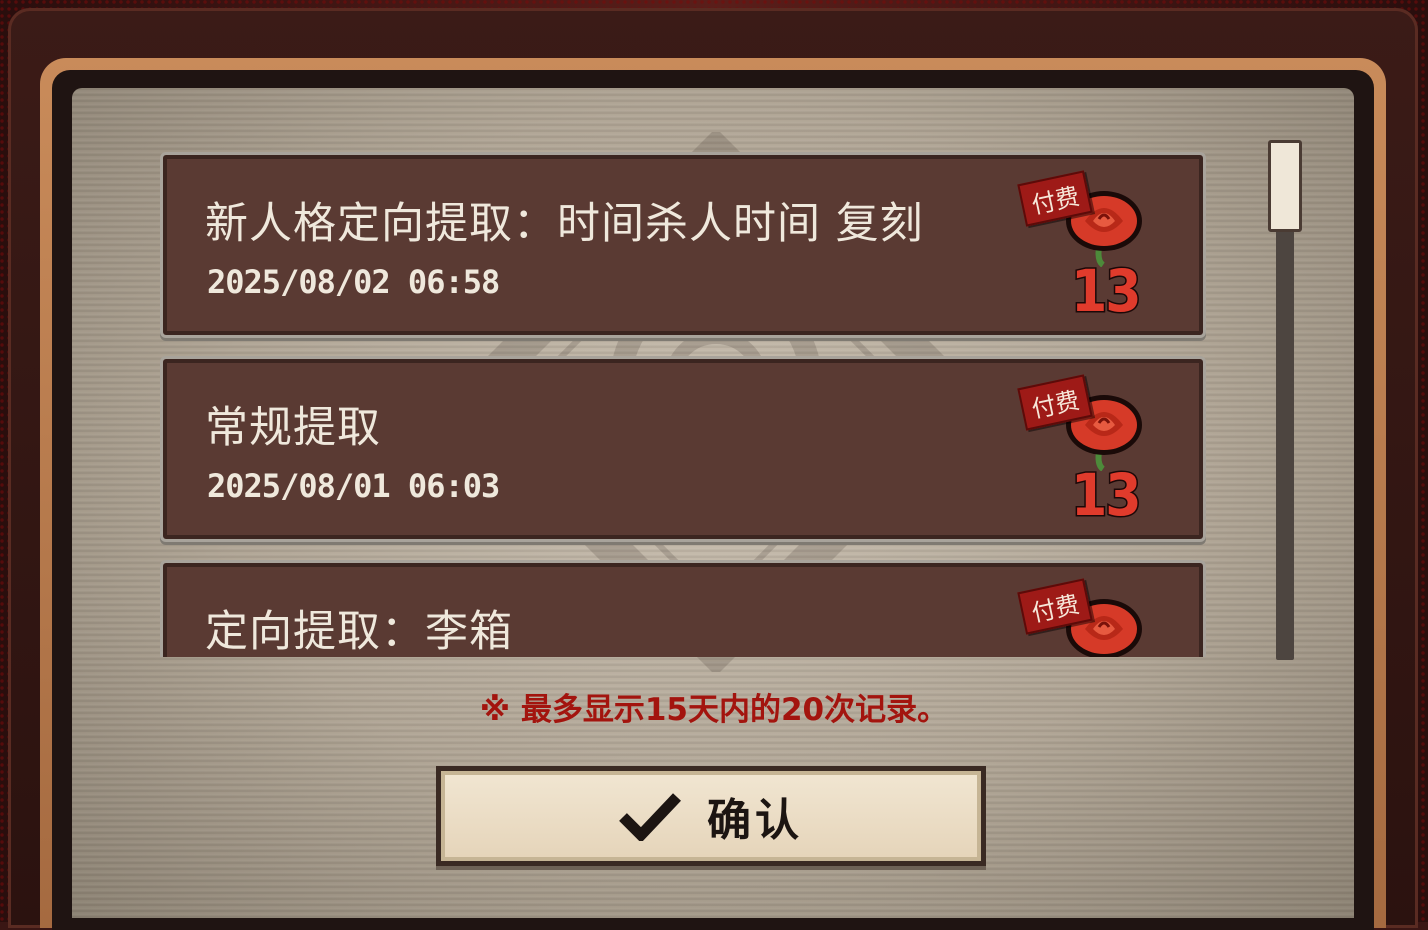 This screenshot has width=1428, height=930. I want to click on record-time: 2025/08/01 06:03, so click(353, 486).